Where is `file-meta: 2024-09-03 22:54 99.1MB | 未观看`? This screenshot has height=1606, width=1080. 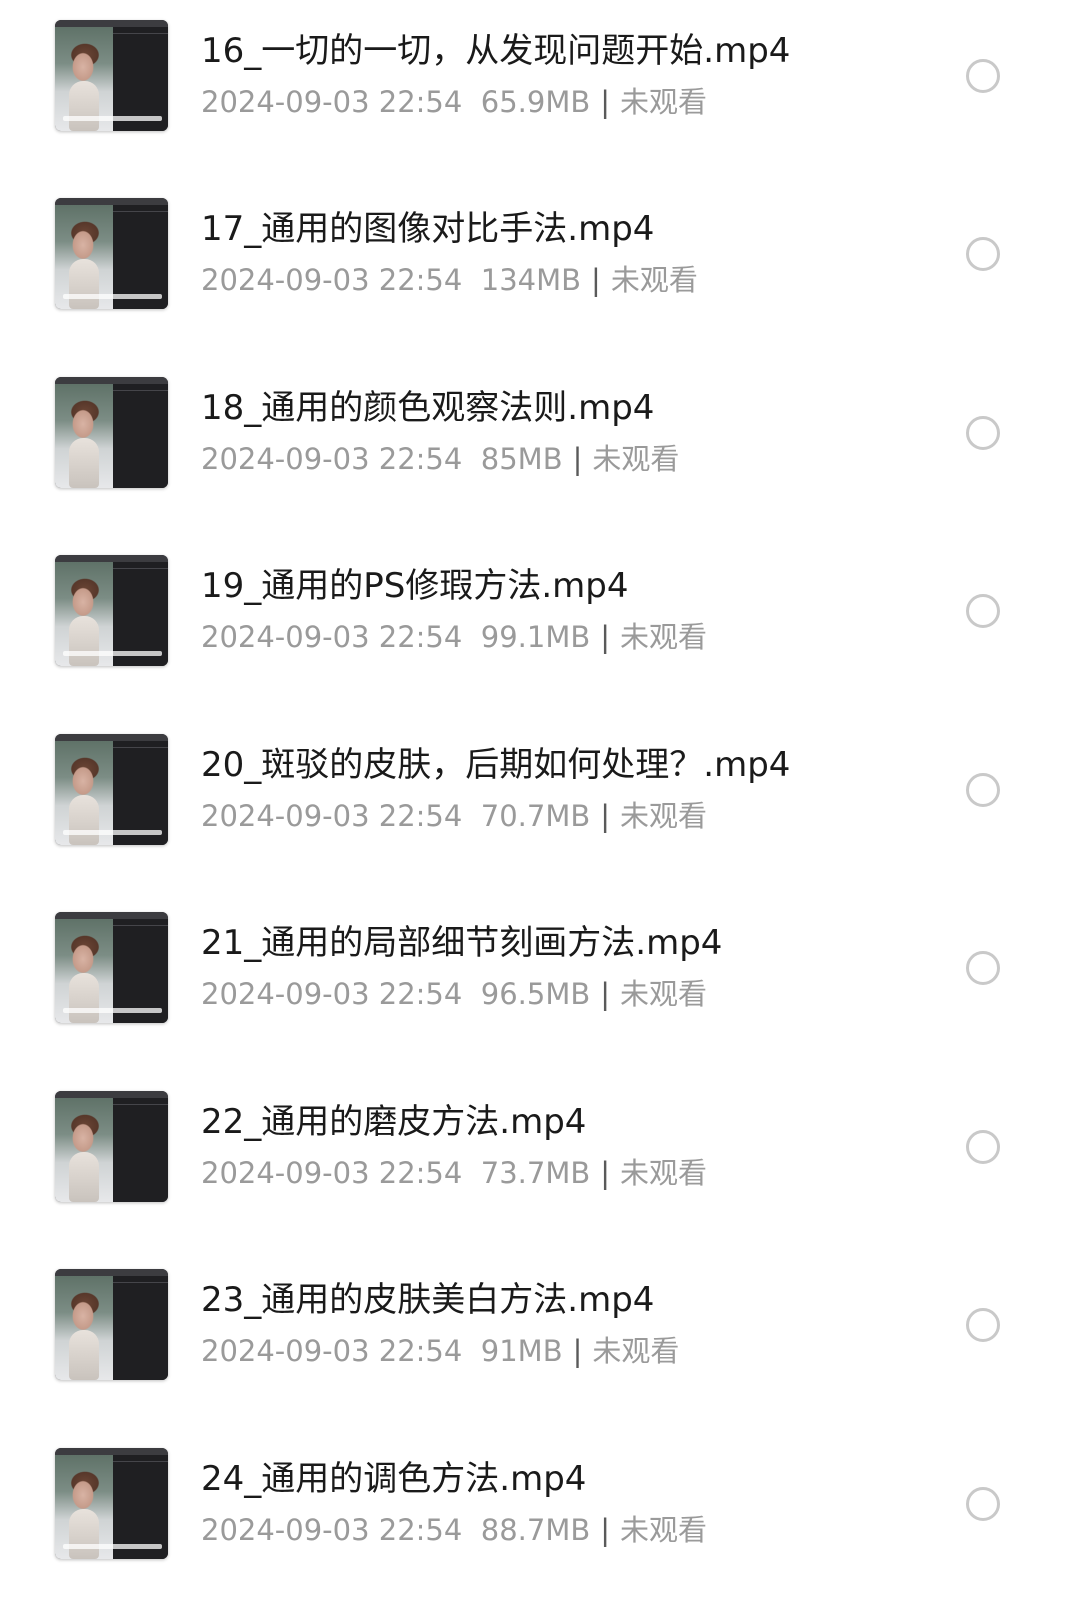 file-meta: 2024-09-03 22:54 99.1MB | 未观看 is located at coordinates (454, 637).